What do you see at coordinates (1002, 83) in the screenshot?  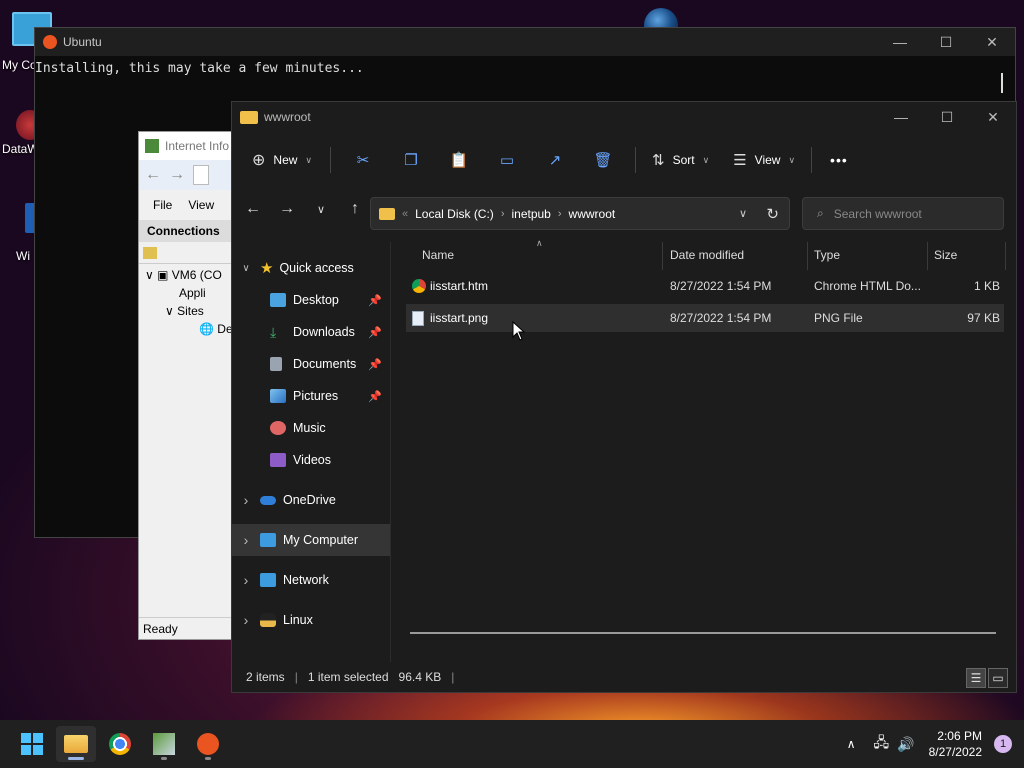 I see `console-scrollbar` at bounding box center [1002, 83].